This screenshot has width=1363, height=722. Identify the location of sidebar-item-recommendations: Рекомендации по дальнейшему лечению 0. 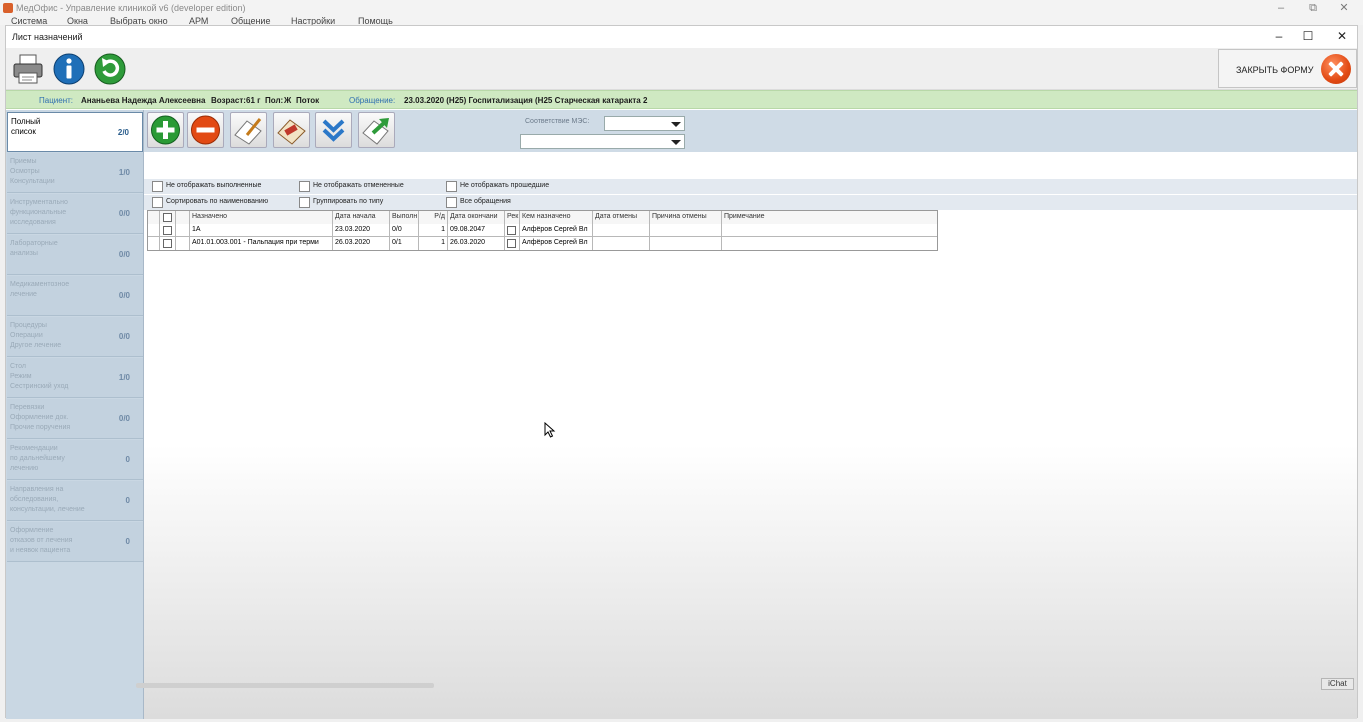
(75, 460).